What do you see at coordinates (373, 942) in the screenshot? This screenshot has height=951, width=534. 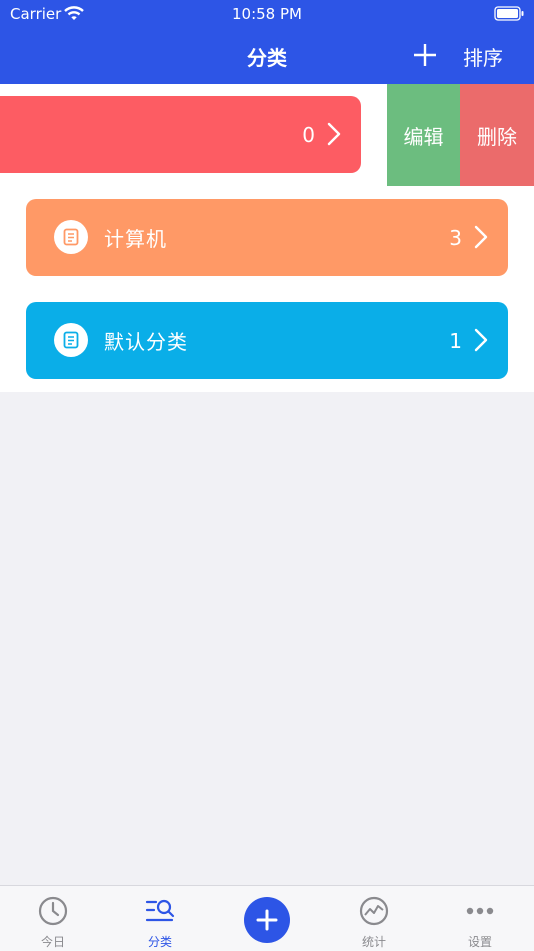 I see `tab-label: 统计` at bounding box center [373, 942].